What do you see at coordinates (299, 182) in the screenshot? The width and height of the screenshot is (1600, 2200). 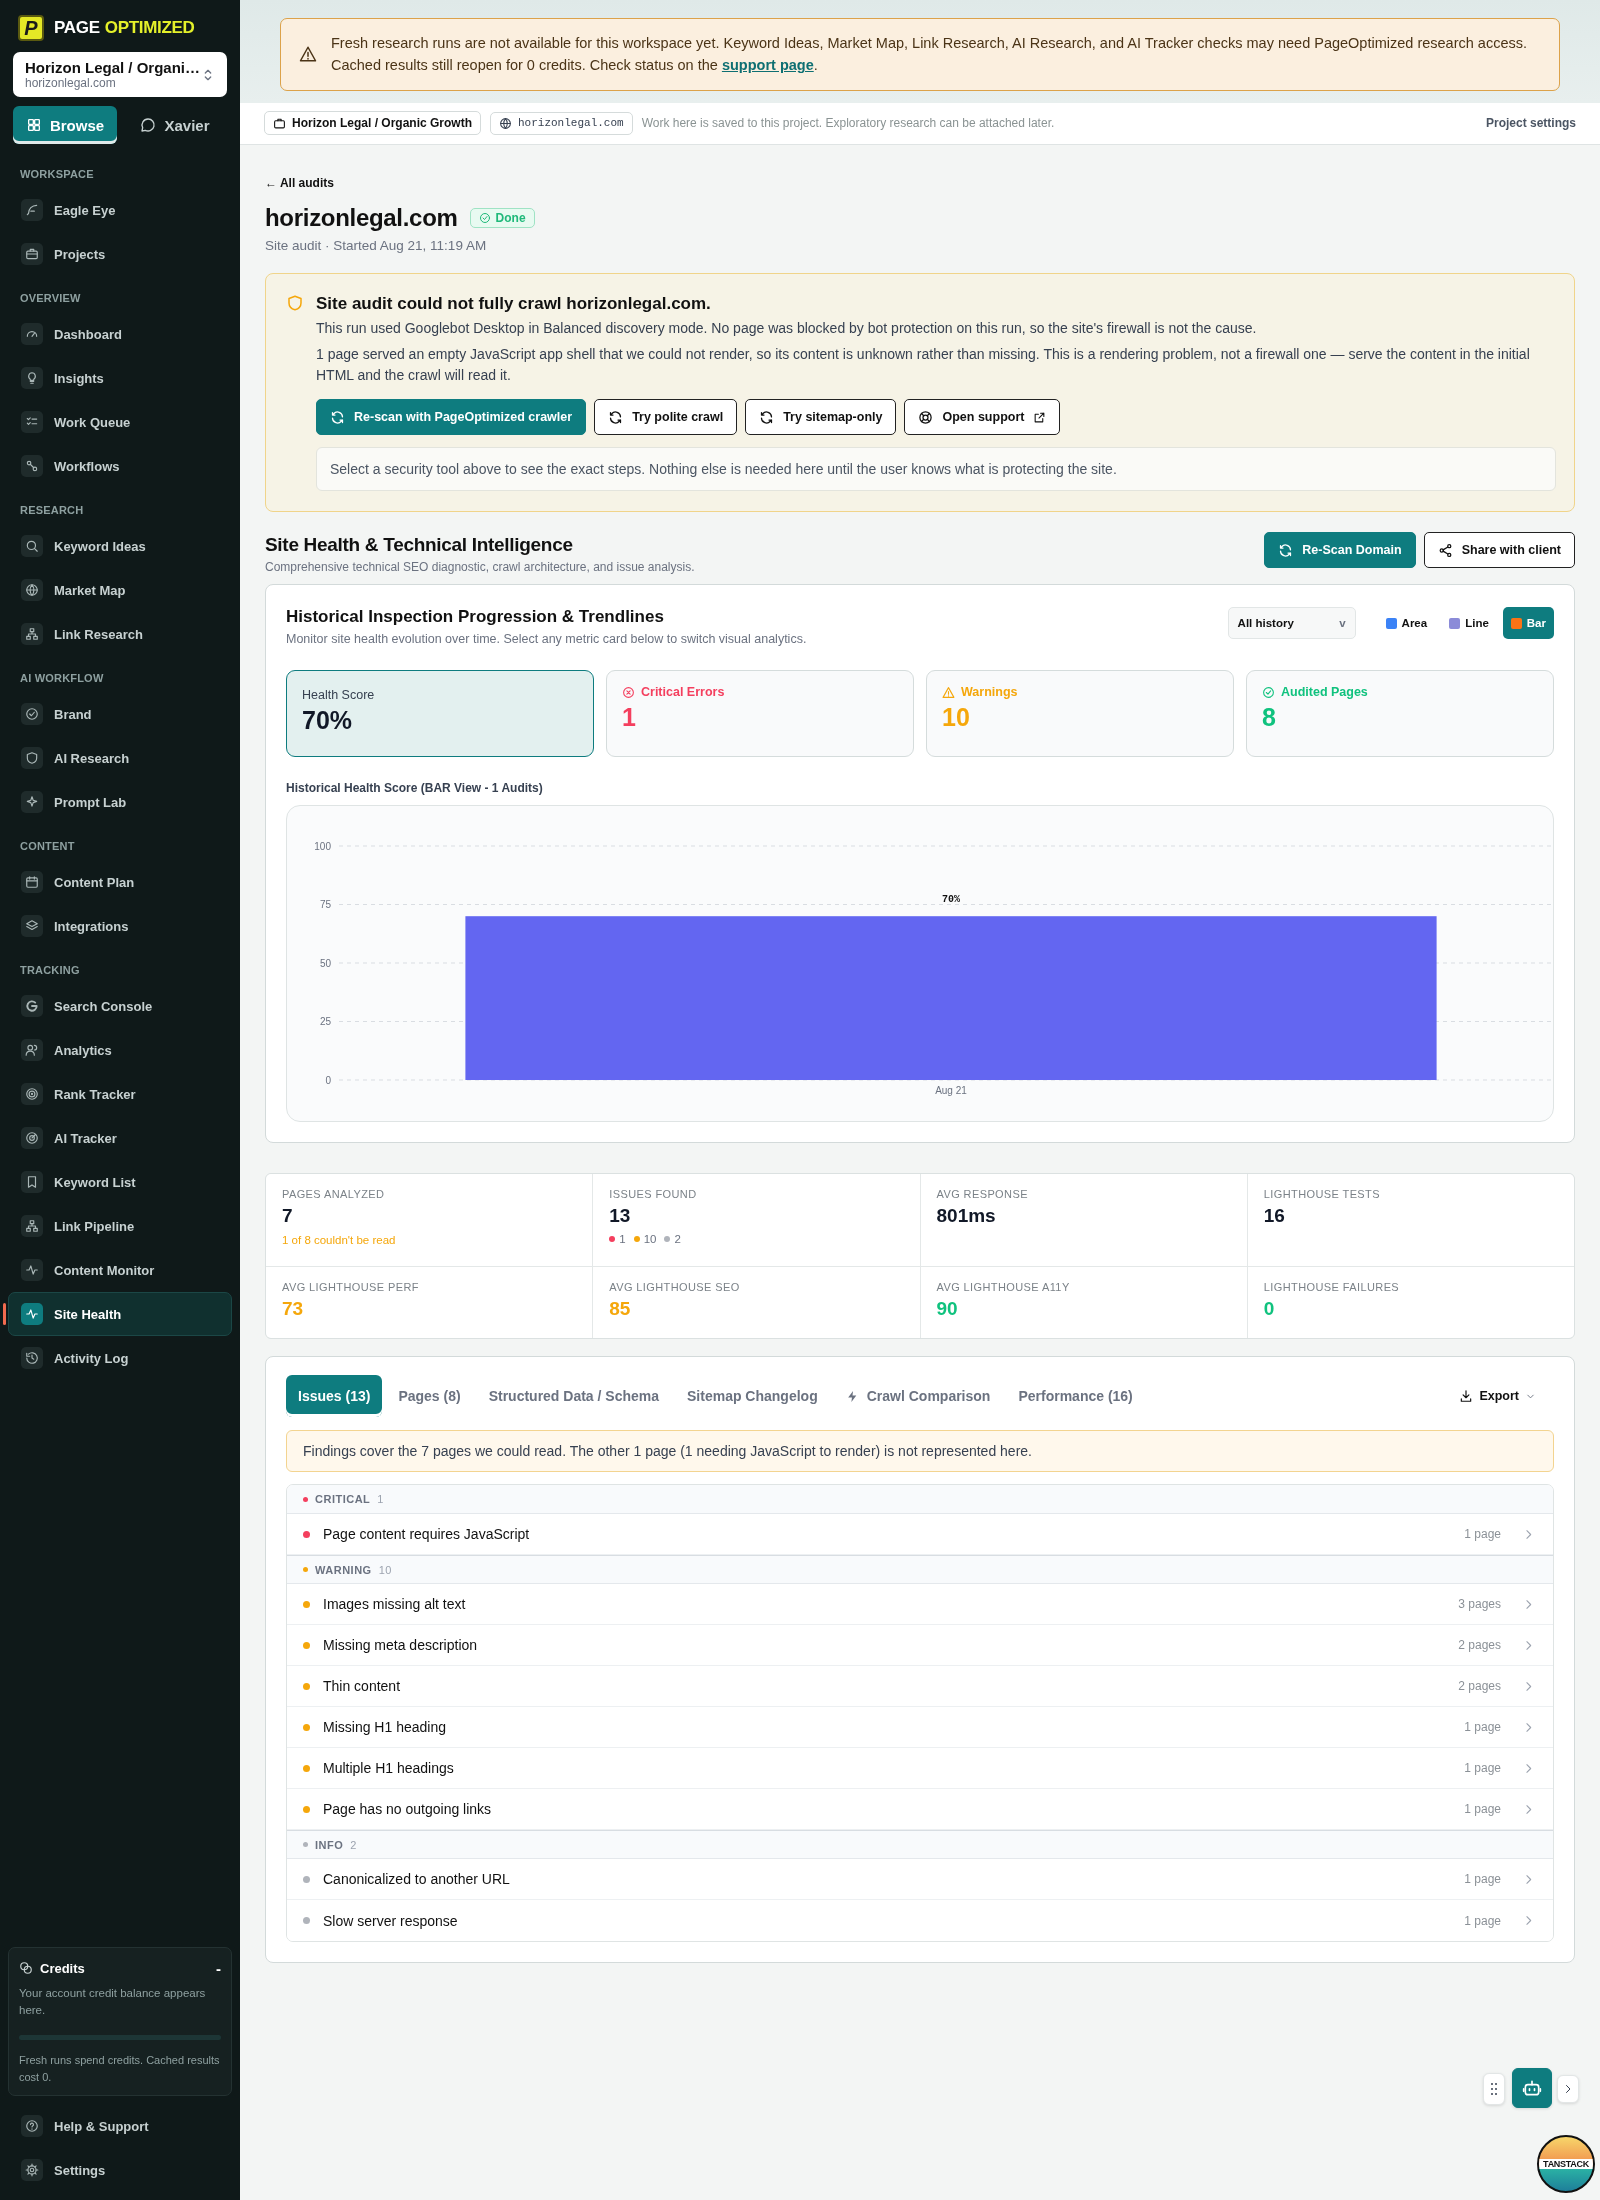 I see `back-link: ← All audits` at bounding box center [299, 182].